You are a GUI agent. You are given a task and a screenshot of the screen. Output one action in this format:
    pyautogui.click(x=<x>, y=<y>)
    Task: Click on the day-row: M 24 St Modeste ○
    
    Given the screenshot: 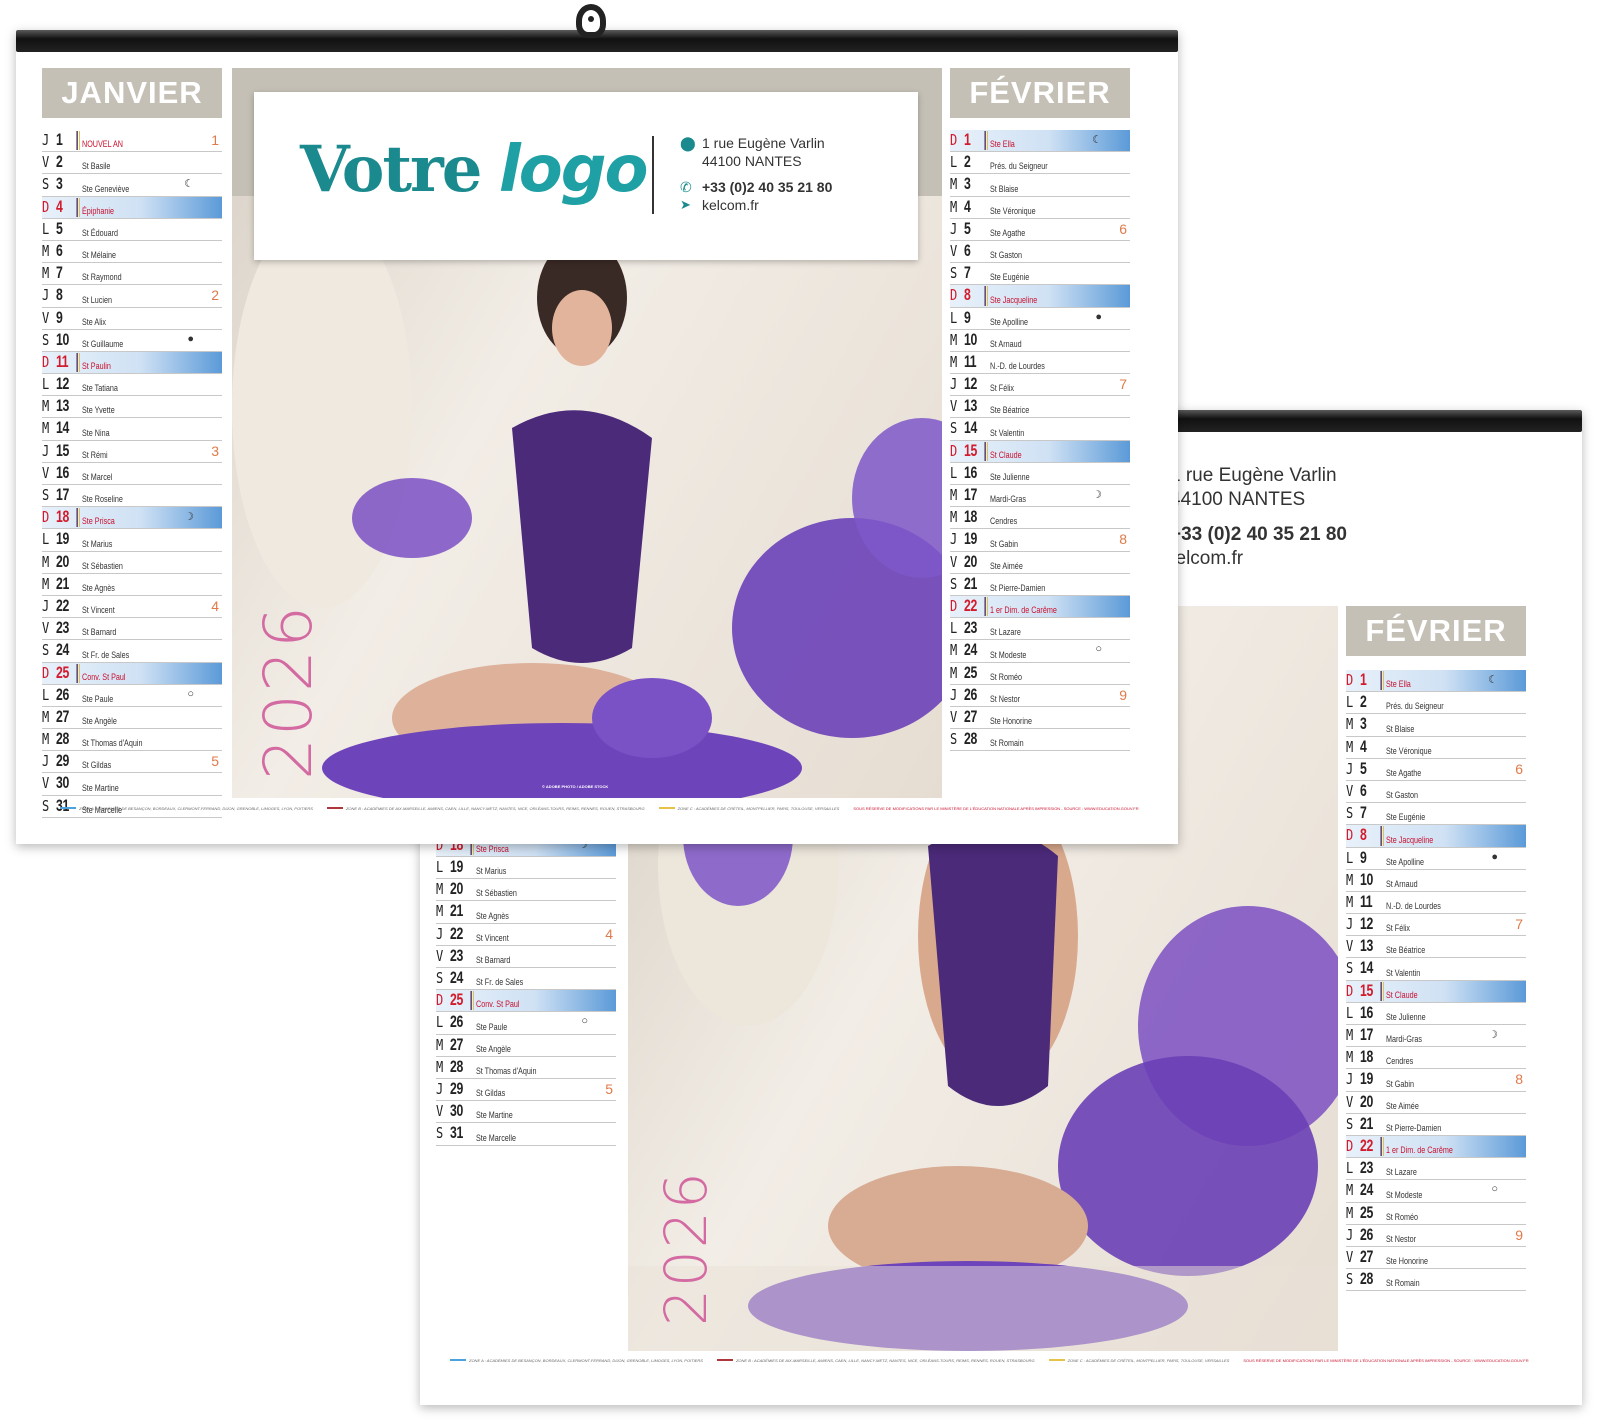 What is the action you would take?
    pyautogui.click(x=1040, y=651)
    